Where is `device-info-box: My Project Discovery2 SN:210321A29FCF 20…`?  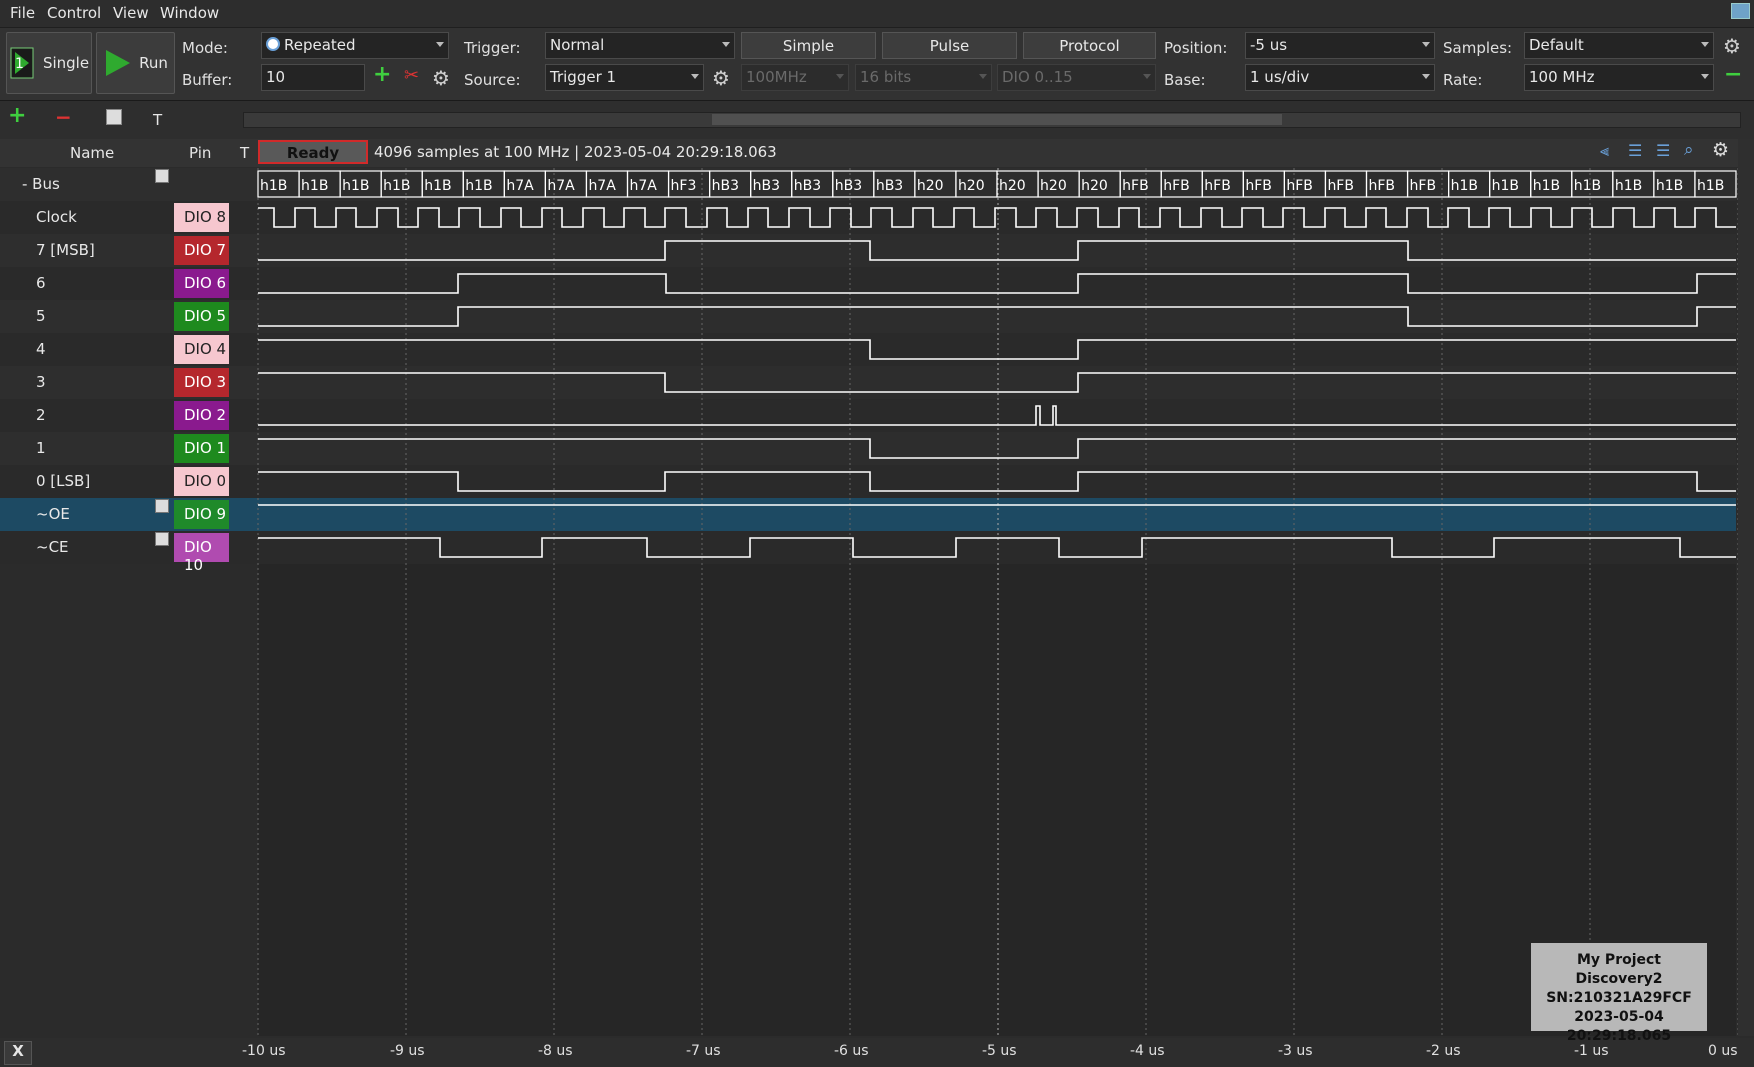
device-info-box: My Project Discovery2 SN:210321A29FCF 20… is located at coordinates (1619, 993).